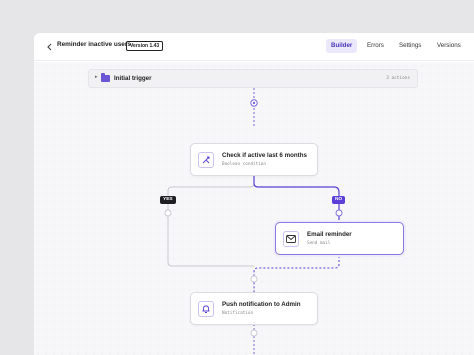  What do you see at coordinates (449, 46) in the screenshot?
I see `tab-versions: Versions` at bounding box center [449, 46].